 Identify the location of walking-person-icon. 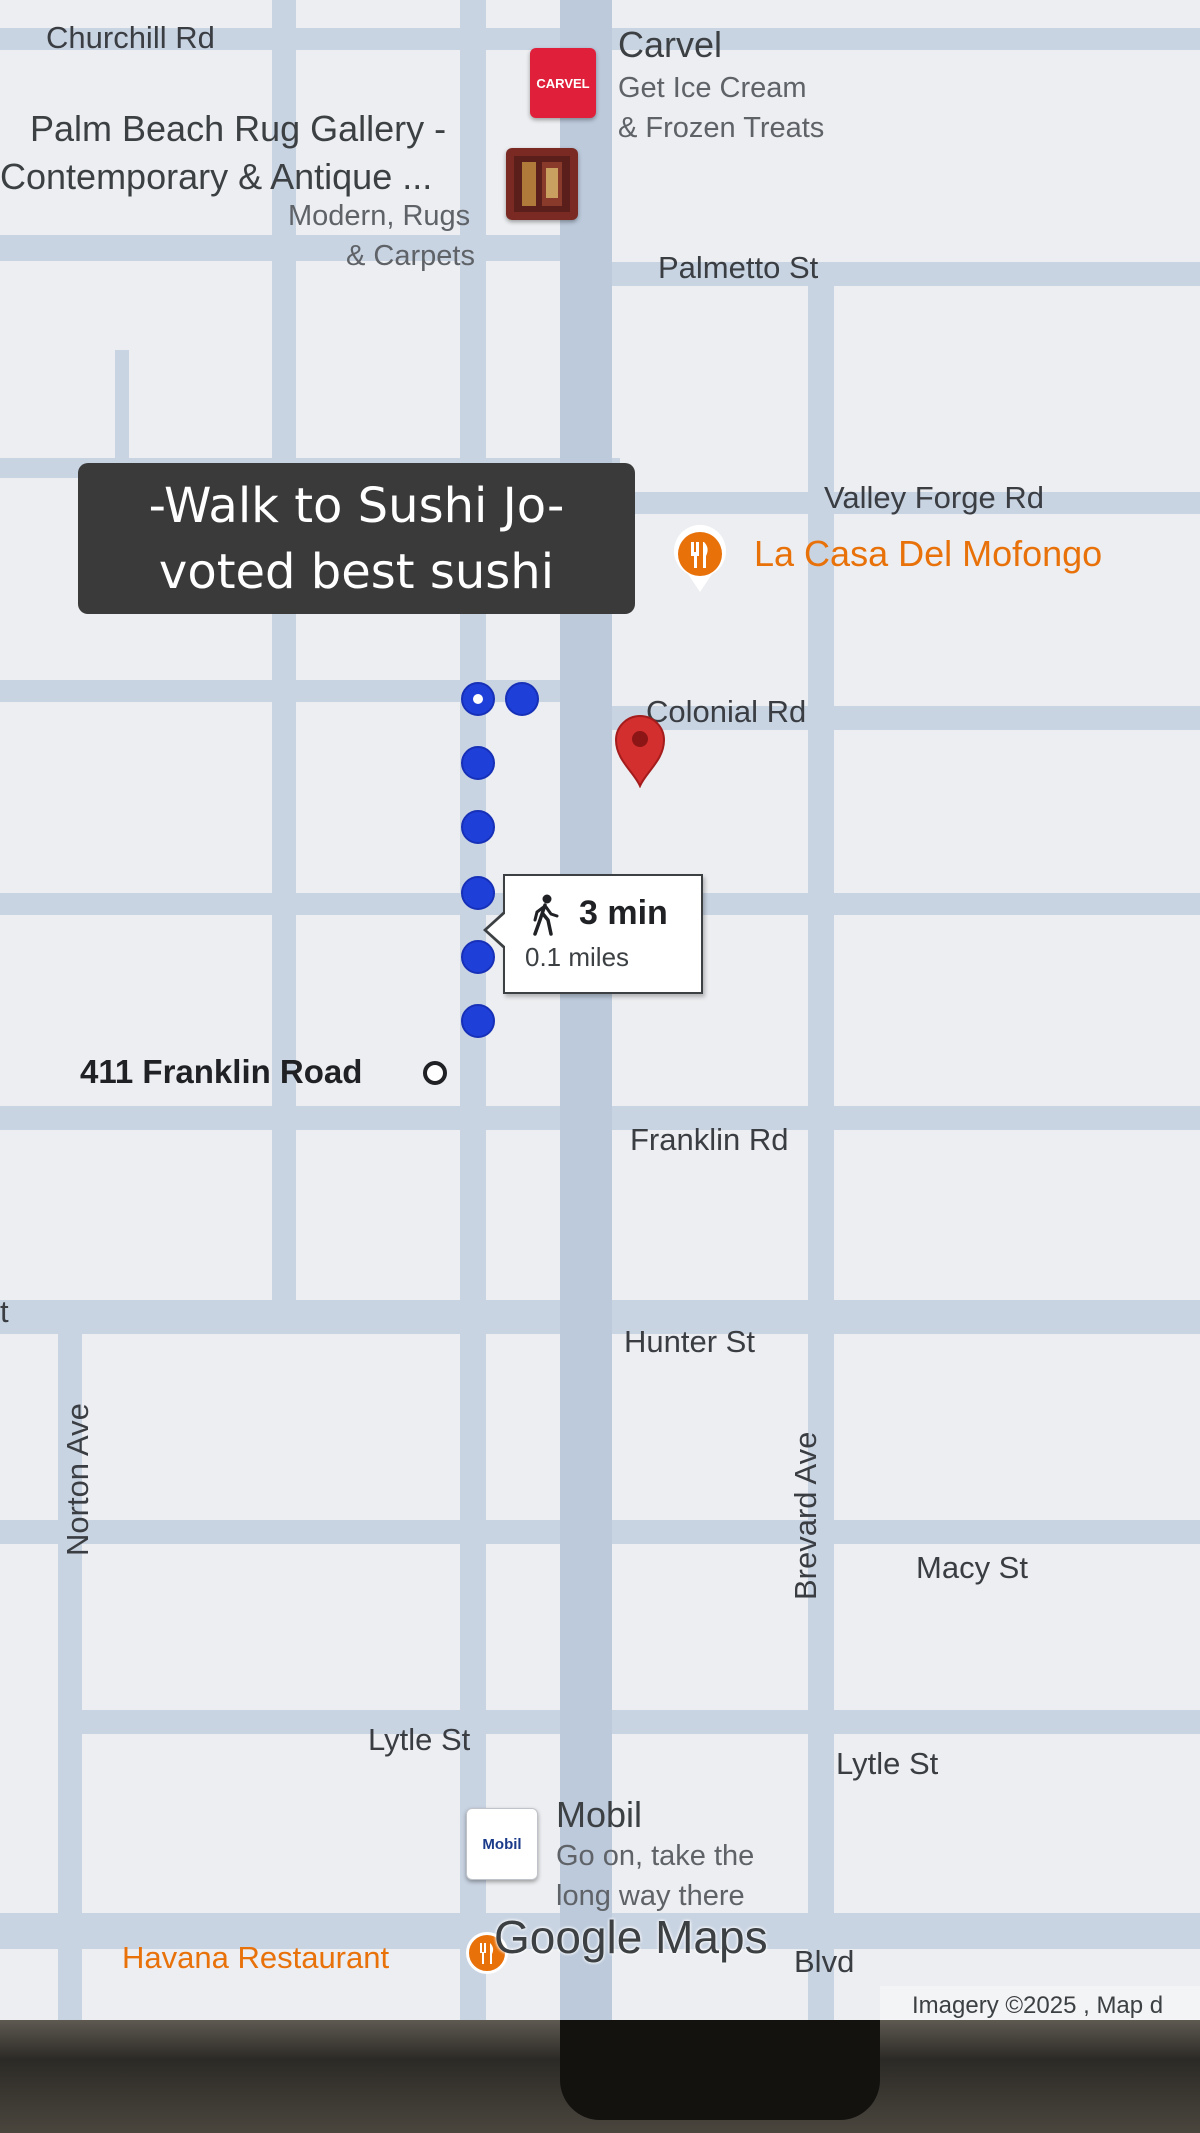
(545, 915).